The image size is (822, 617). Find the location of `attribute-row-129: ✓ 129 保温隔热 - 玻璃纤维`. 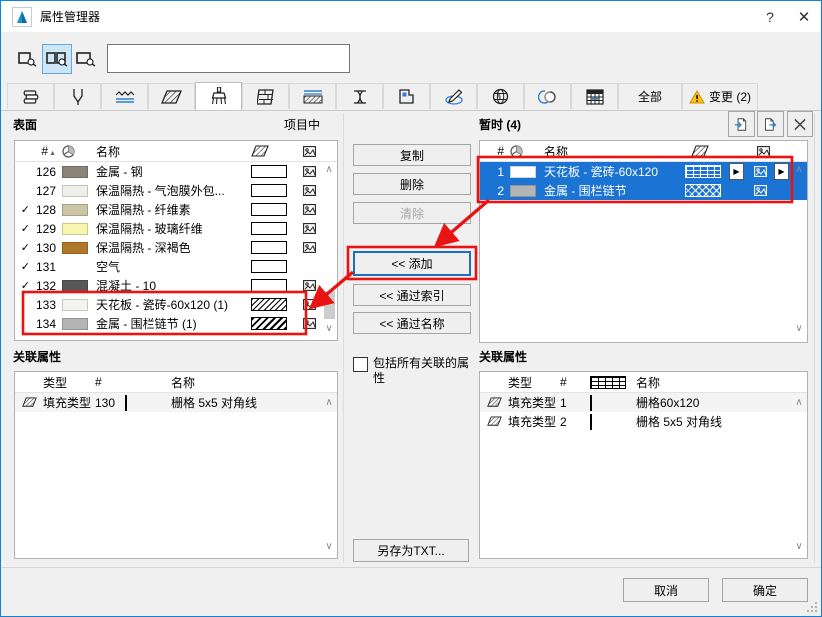

attribute-row-129: ✓ 129 保温隔热 - 玻璃纤维 is located at coordinates (176, 228).